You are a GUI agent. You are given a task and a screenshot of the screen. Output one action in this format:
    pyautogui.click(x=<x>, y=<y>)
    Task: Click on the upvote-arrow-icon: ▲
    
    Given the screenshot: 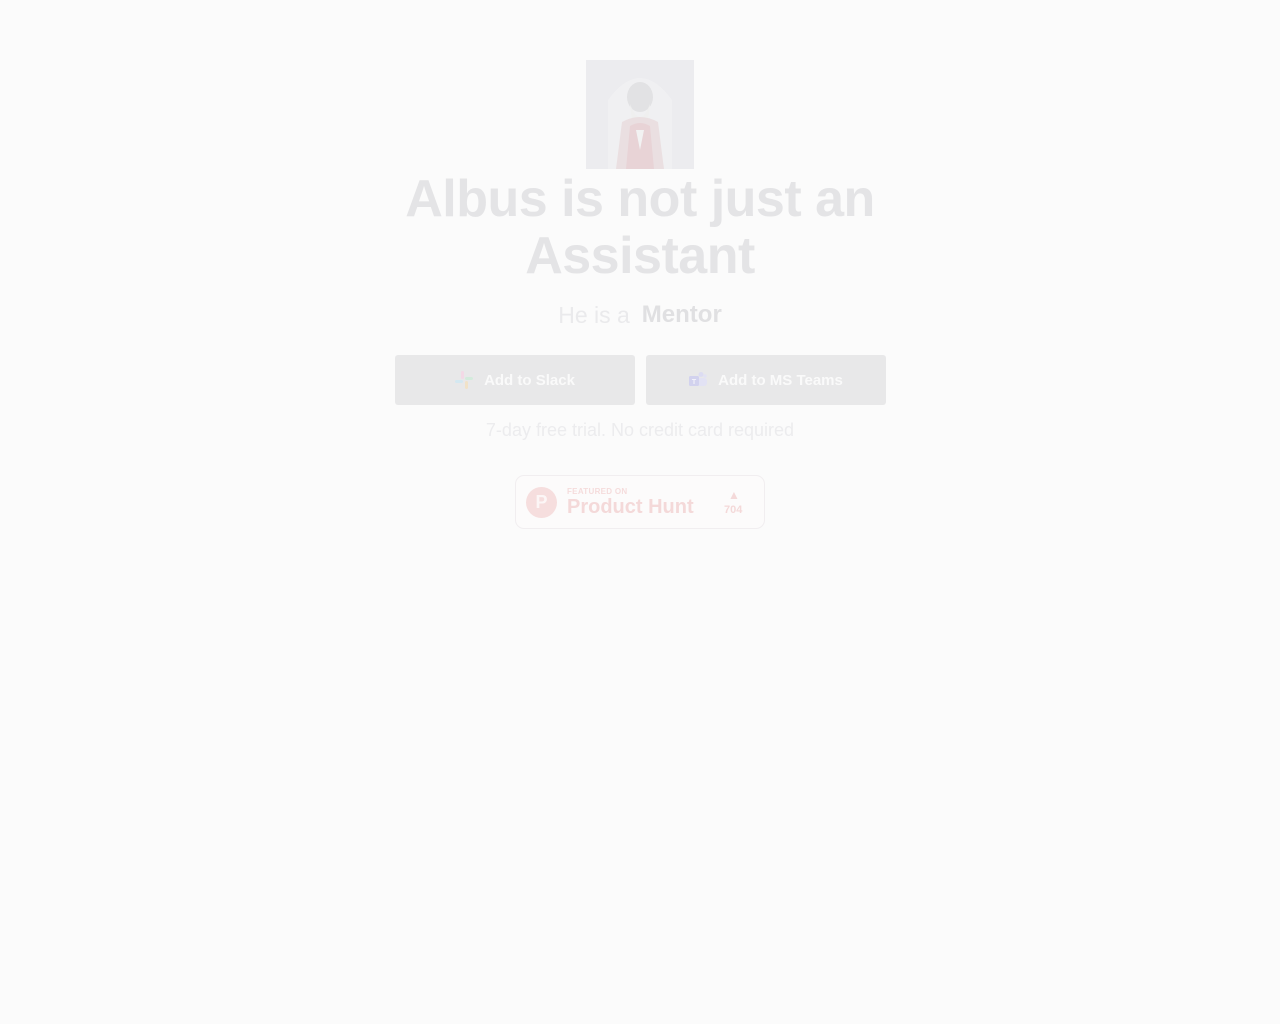 What is the action you would take?
    pyautogui.click(x=734, y=495)
    